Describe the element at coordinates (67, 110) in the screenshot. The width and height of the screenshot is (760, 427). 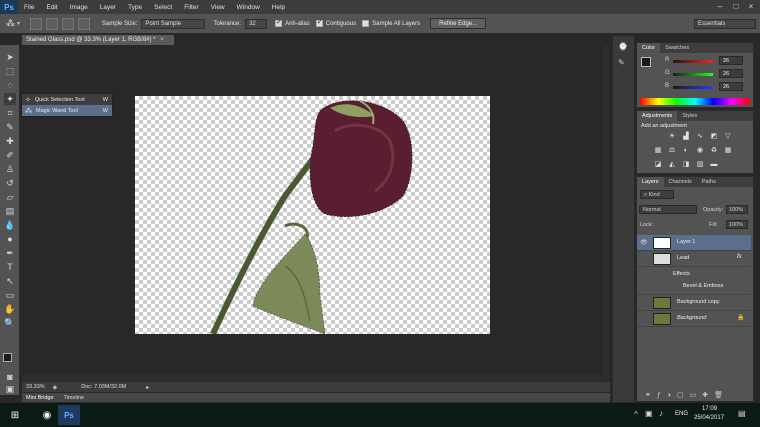
I see `magic-wand-tool-item: ⁂ Magic Wand Tool W` at that location.